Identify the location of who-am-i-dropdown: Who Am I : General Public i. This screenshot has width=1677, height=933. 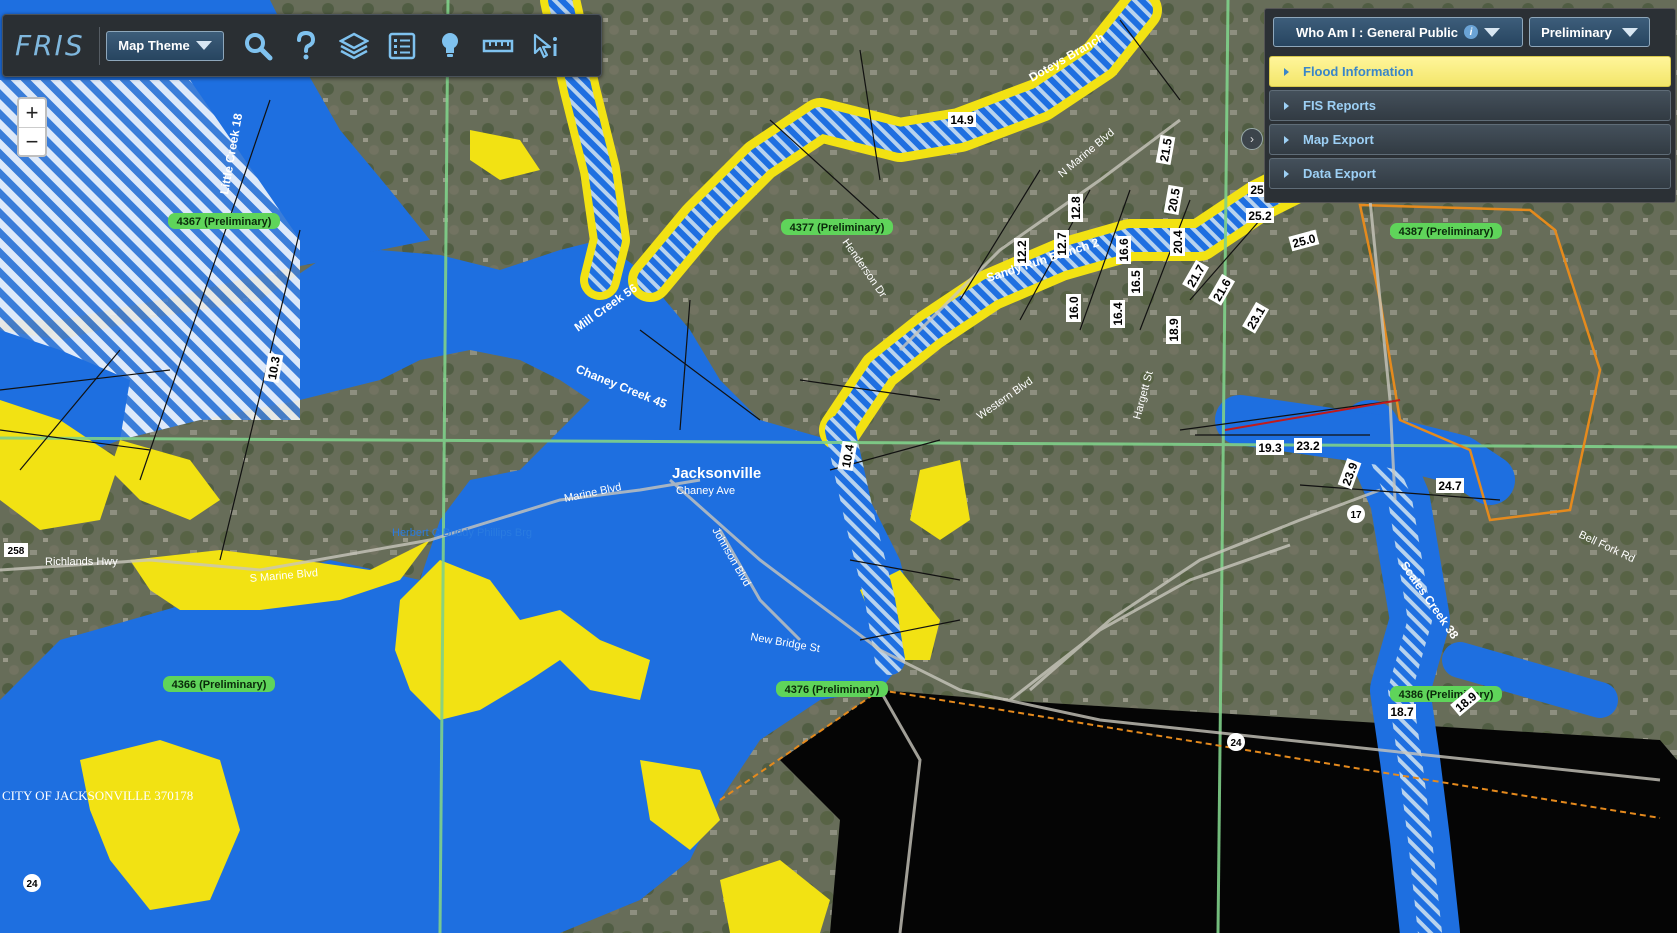
(1398, 32).